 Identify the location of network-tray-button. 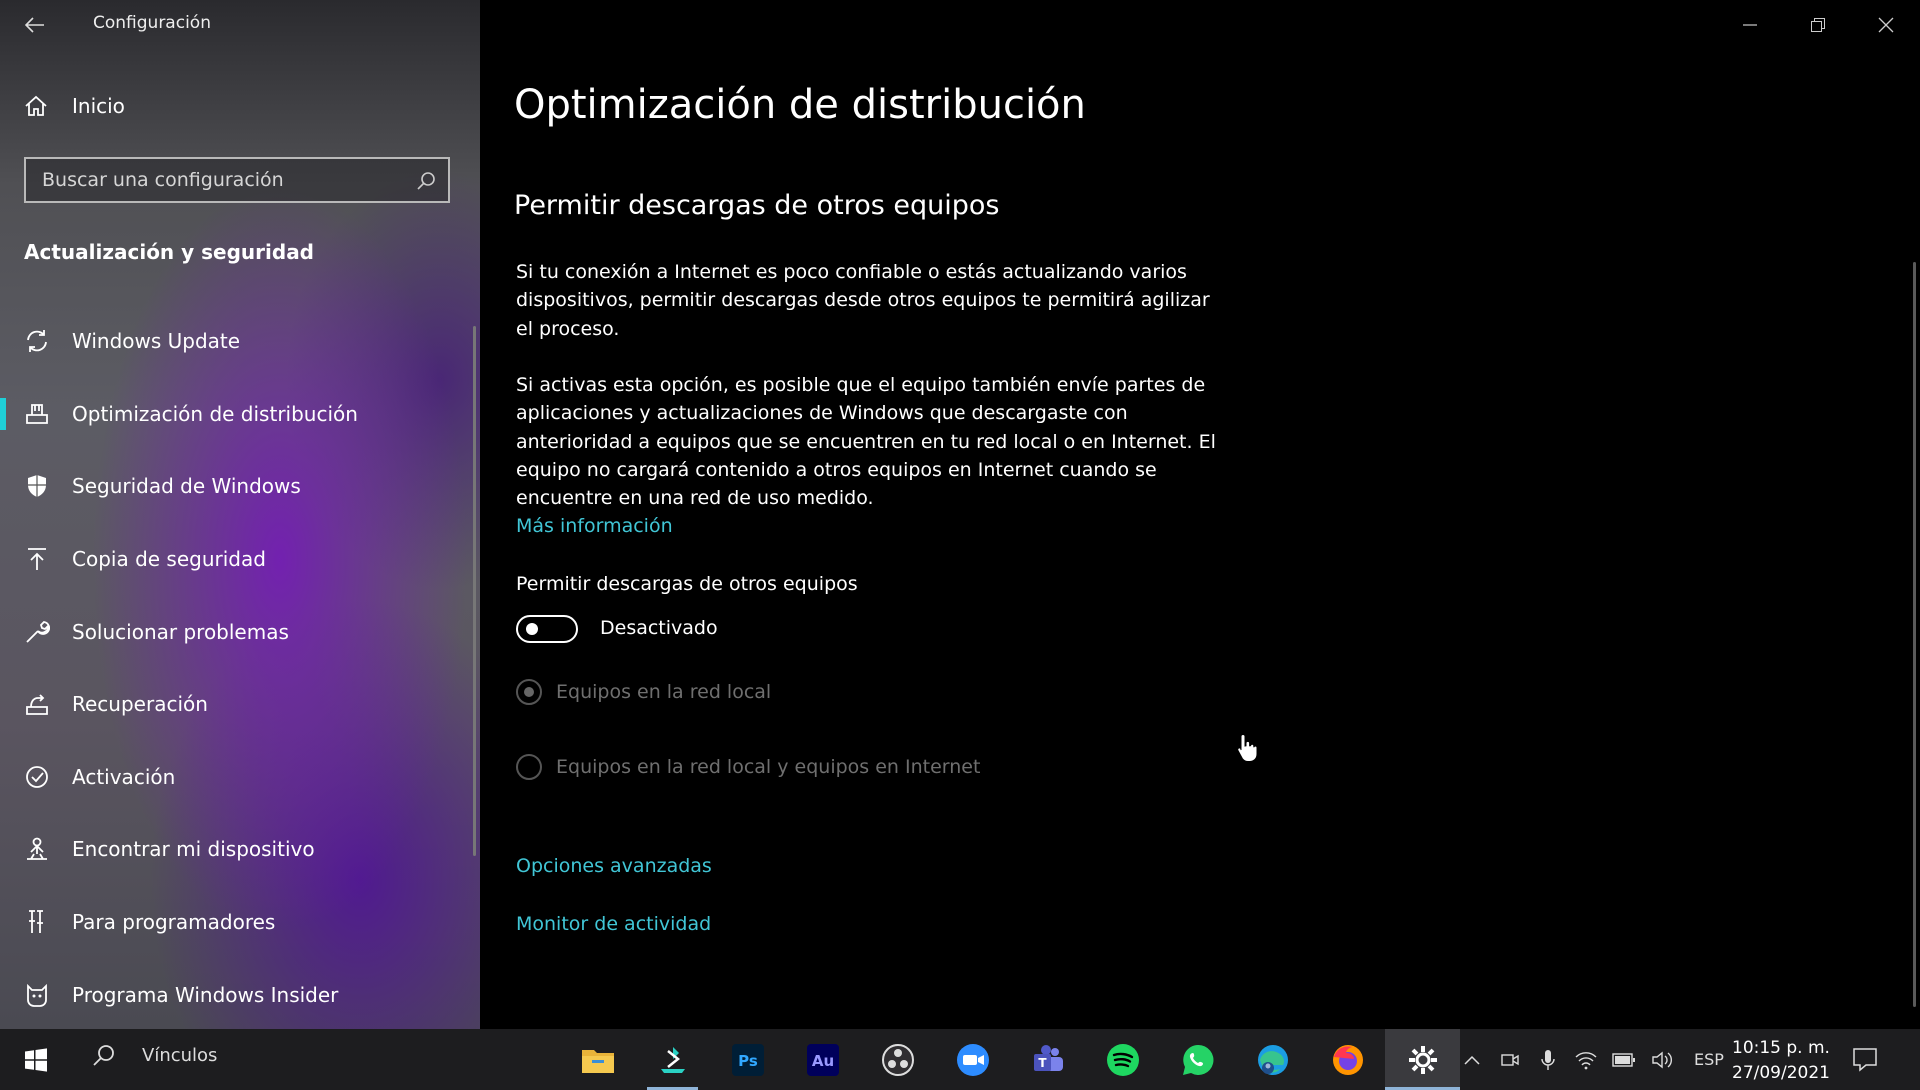
(1586, 1060).